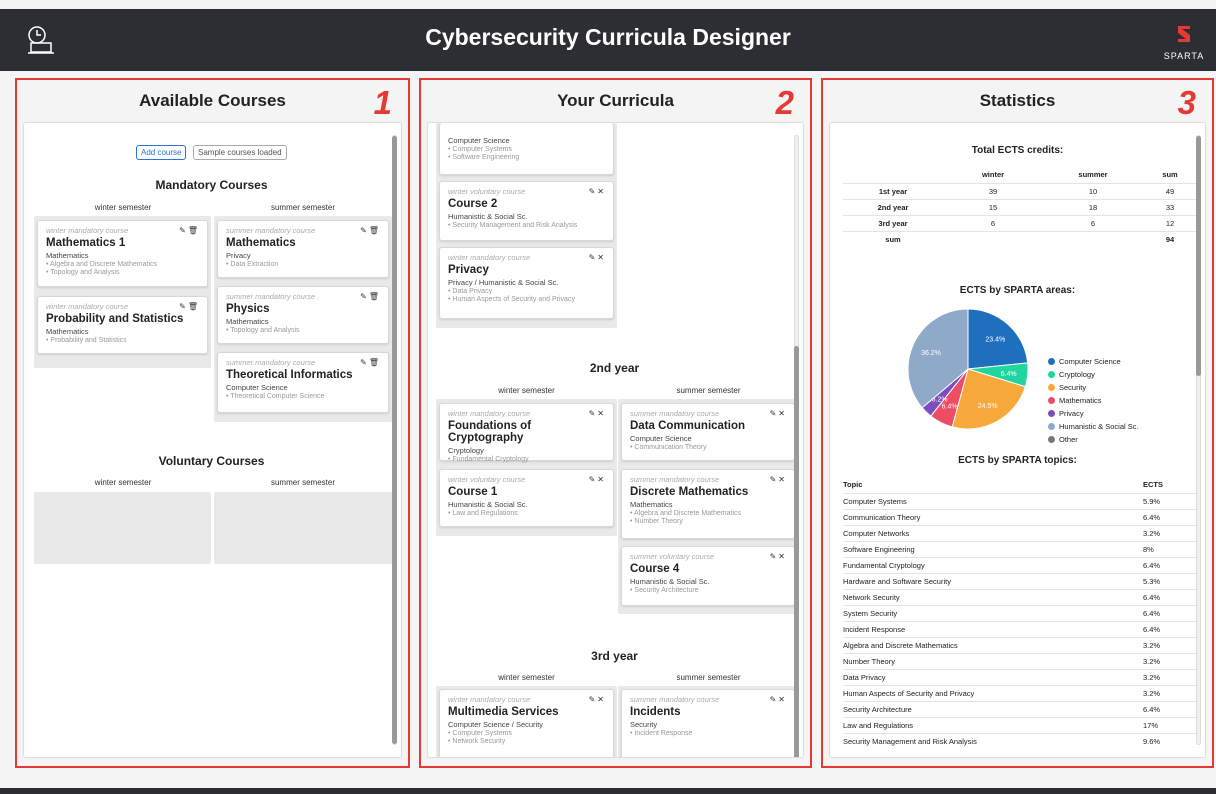 The image size is (1216, 794). Describe the element at coordinates (115, 319) in the screenshot. I see `course-name: Probability and Statistics` at that location.